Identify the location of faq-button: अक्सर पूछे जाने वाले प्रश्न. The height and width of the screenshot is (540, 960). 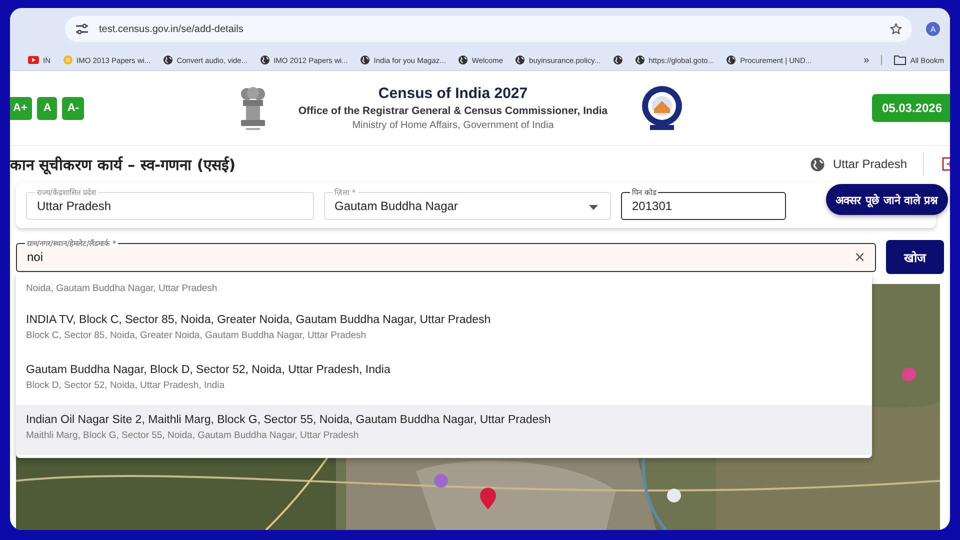
(887, 199).